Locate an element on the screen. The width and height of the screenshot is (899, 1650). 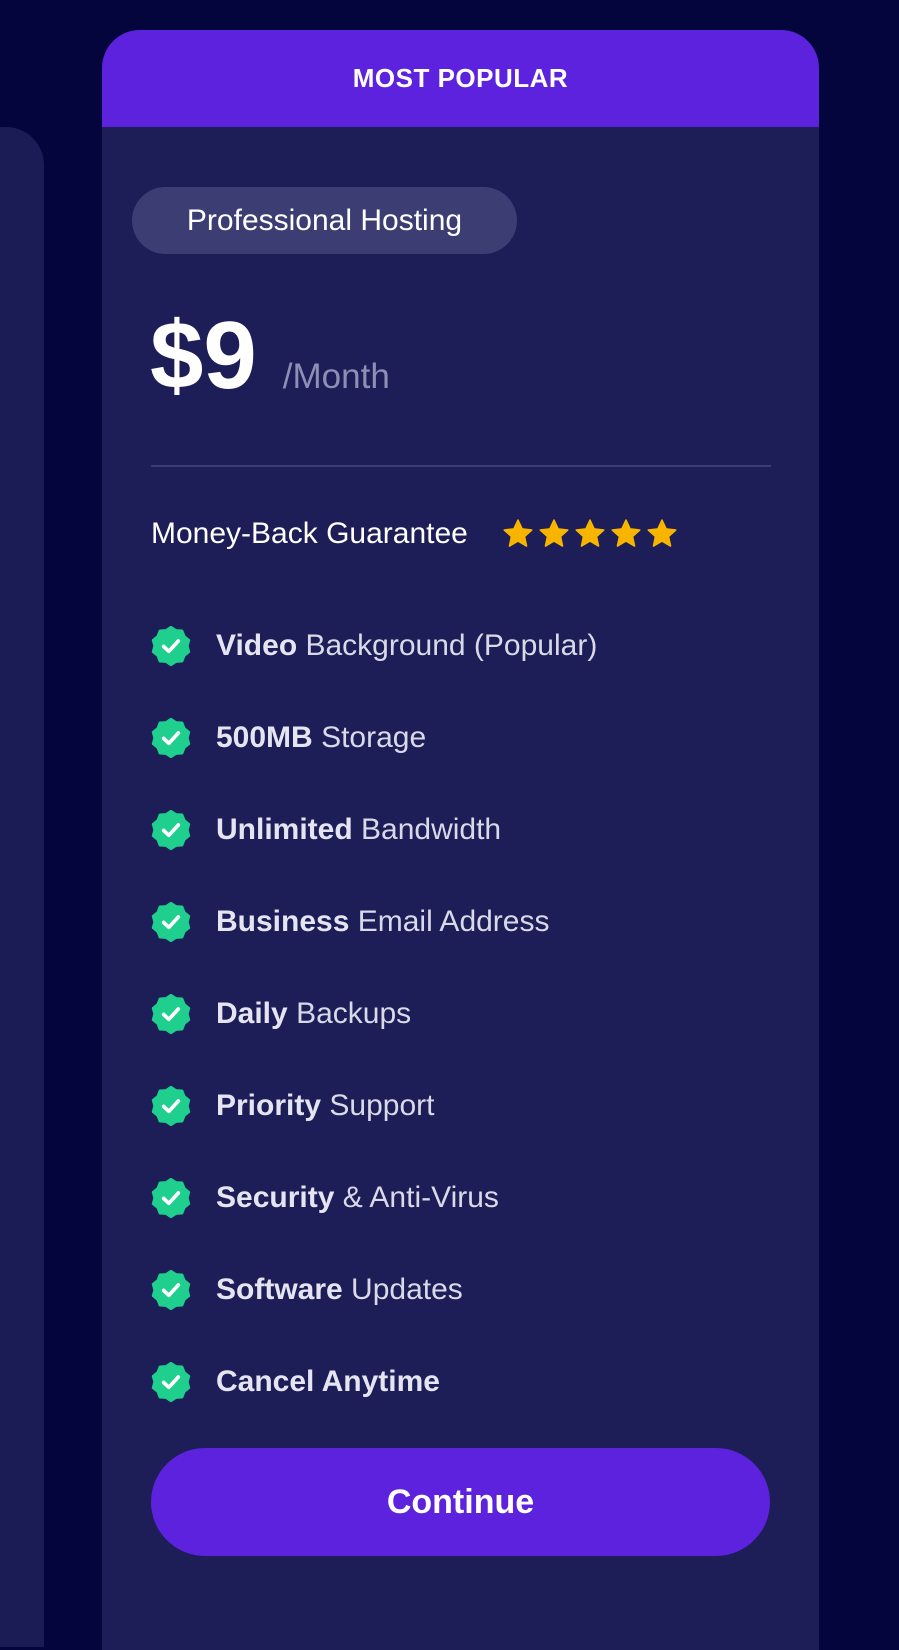
feature-detail: Support is located at coordinates (382, 1105).